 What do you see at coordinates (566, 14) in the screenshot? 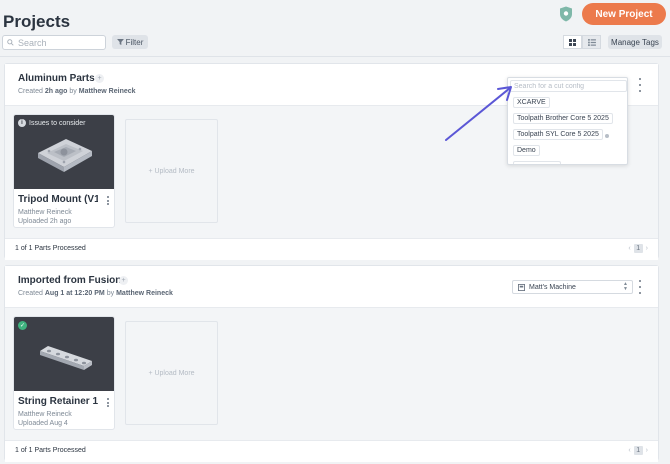
I see `shield-icon` at bounding box center [566, 14].